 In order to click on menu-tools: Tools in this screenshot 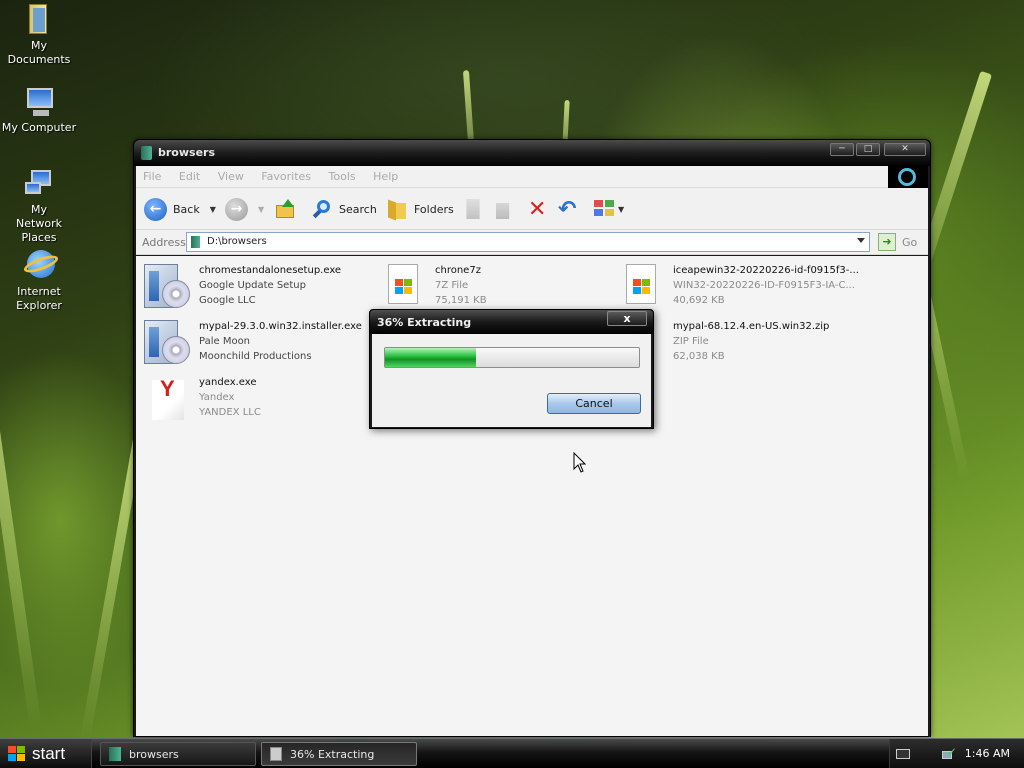, I will do `click(342, 176)`.